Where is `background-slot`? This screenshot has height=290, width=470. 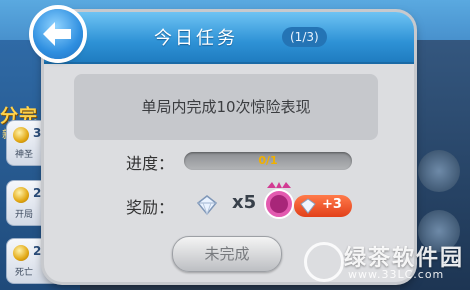 background-slot is located at coordinates (439, 171).